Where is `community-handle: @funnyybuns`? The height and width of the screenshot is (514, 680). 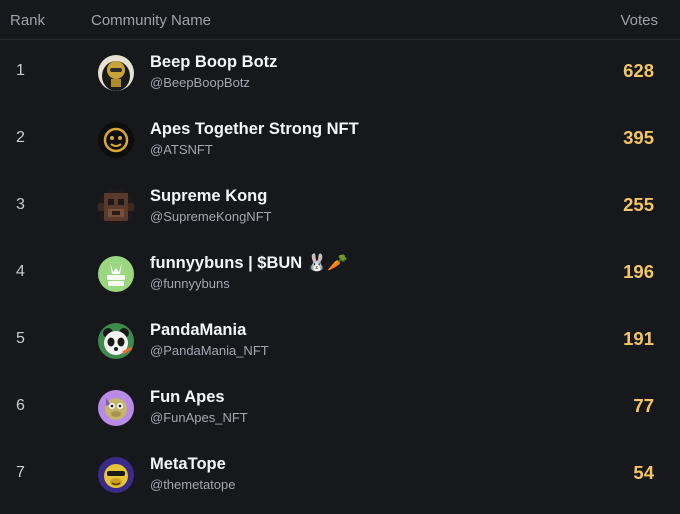 community-handle: @funnyybuns is located at coordinates (190, 283).